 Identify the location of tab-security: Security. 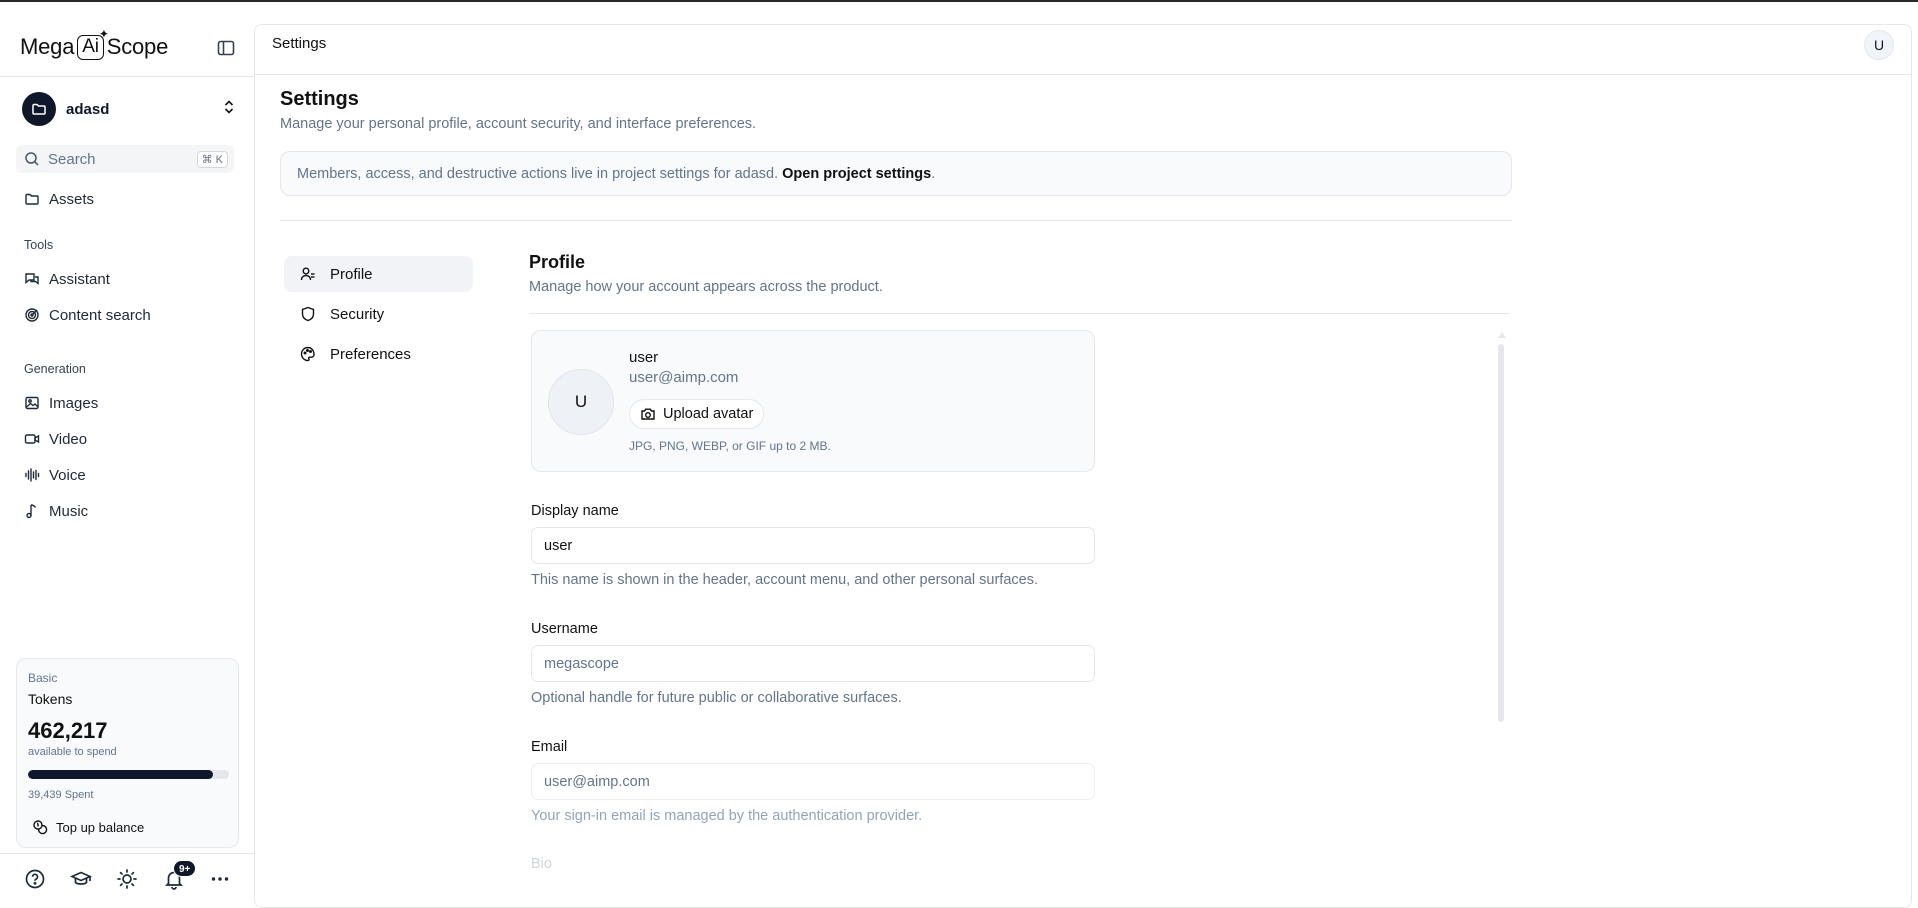
(378, 314).